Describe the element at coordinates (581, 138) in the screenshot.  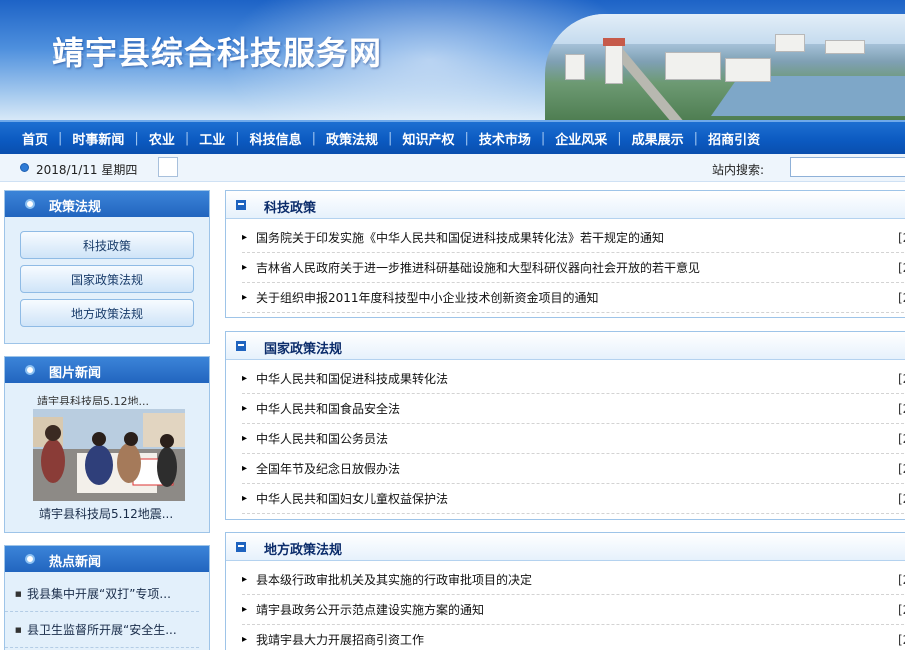
I see `nav-item: 企业风采` at that location.